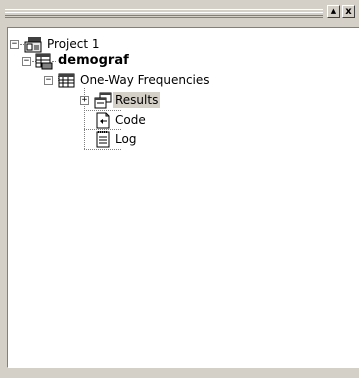 The width and height of the screenshot is (359, 378). I want to click on tree-node-label: demograf, so click(93, 60).